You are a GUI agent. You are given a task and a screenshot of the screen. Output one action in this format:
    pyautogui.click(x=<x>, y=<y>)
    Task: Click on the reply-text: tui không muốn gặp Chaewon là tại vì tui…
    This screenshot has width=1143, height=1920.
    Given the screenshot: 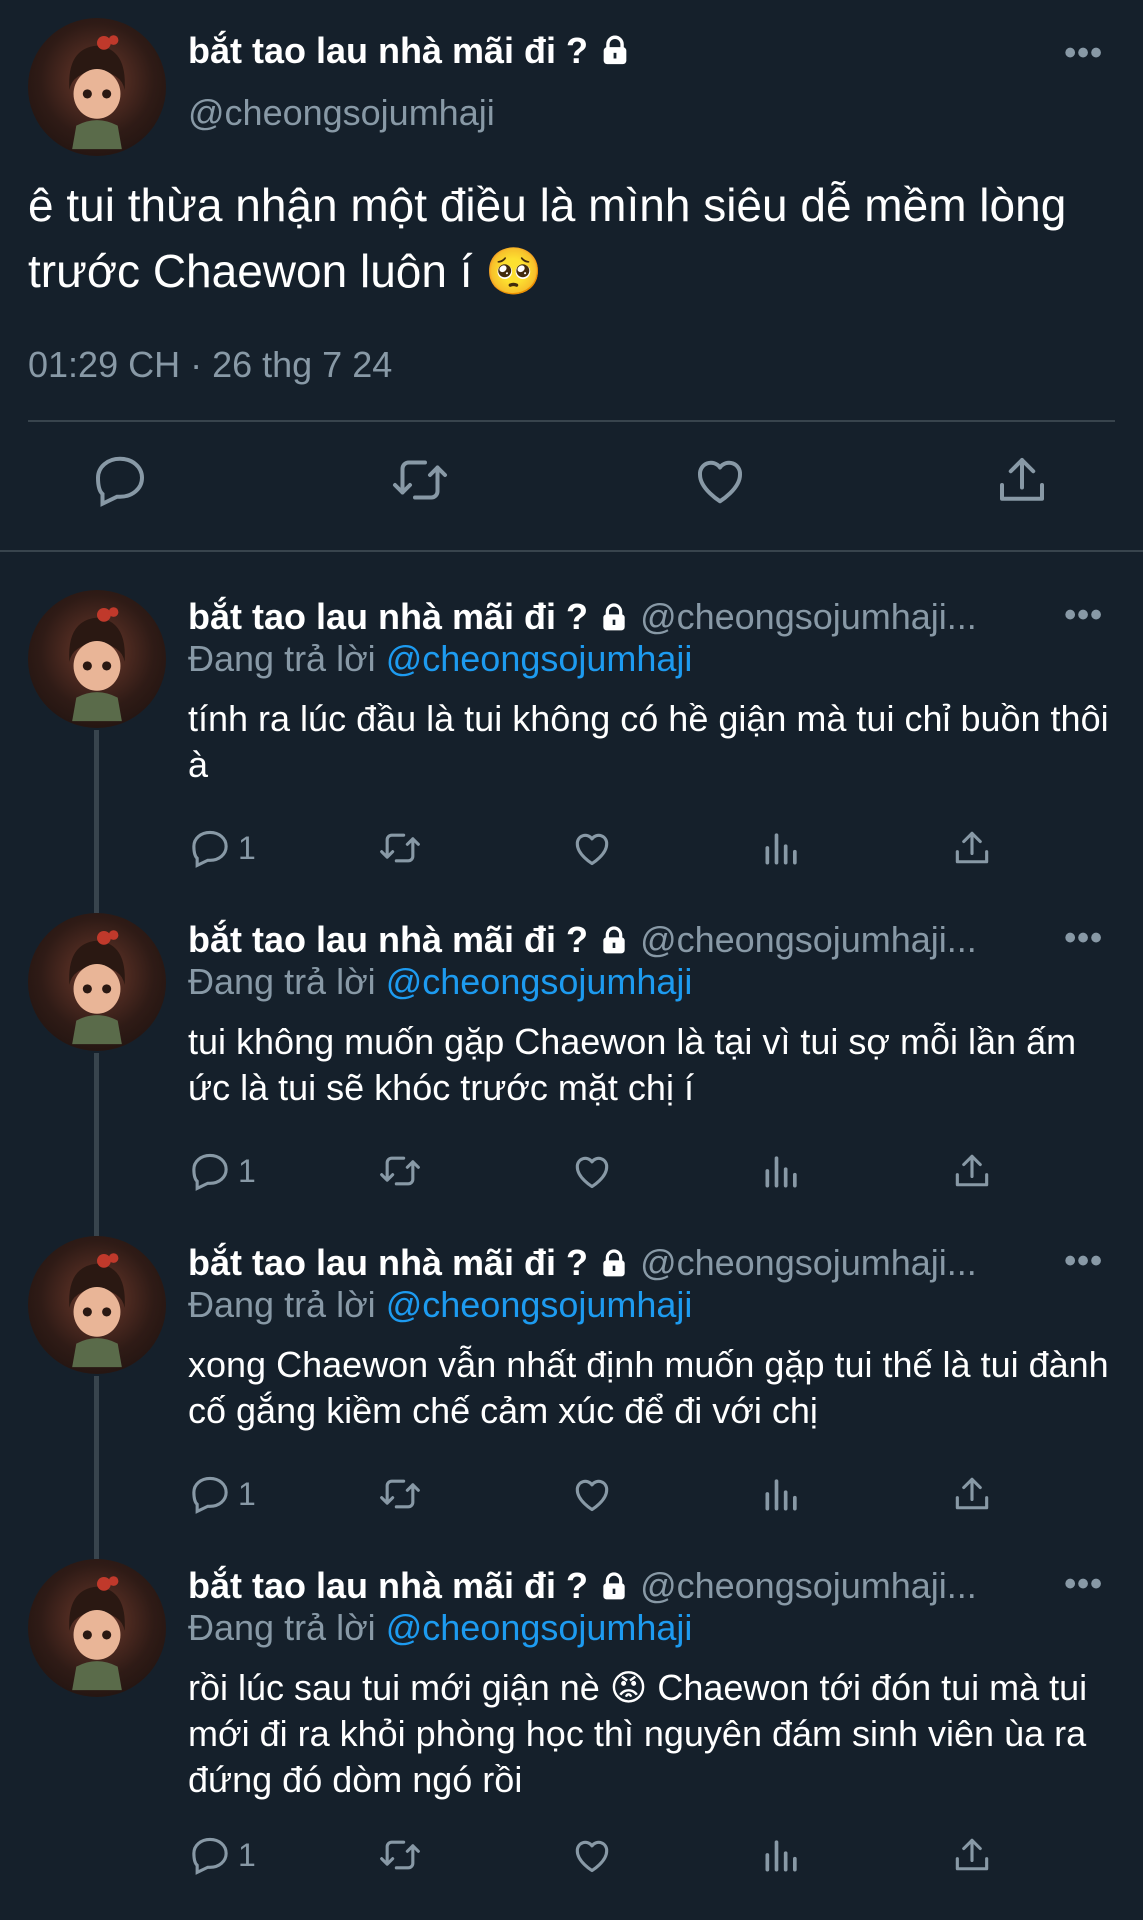 What is the action you would take?
    pyautogui.click(x=632, y=1064)
    